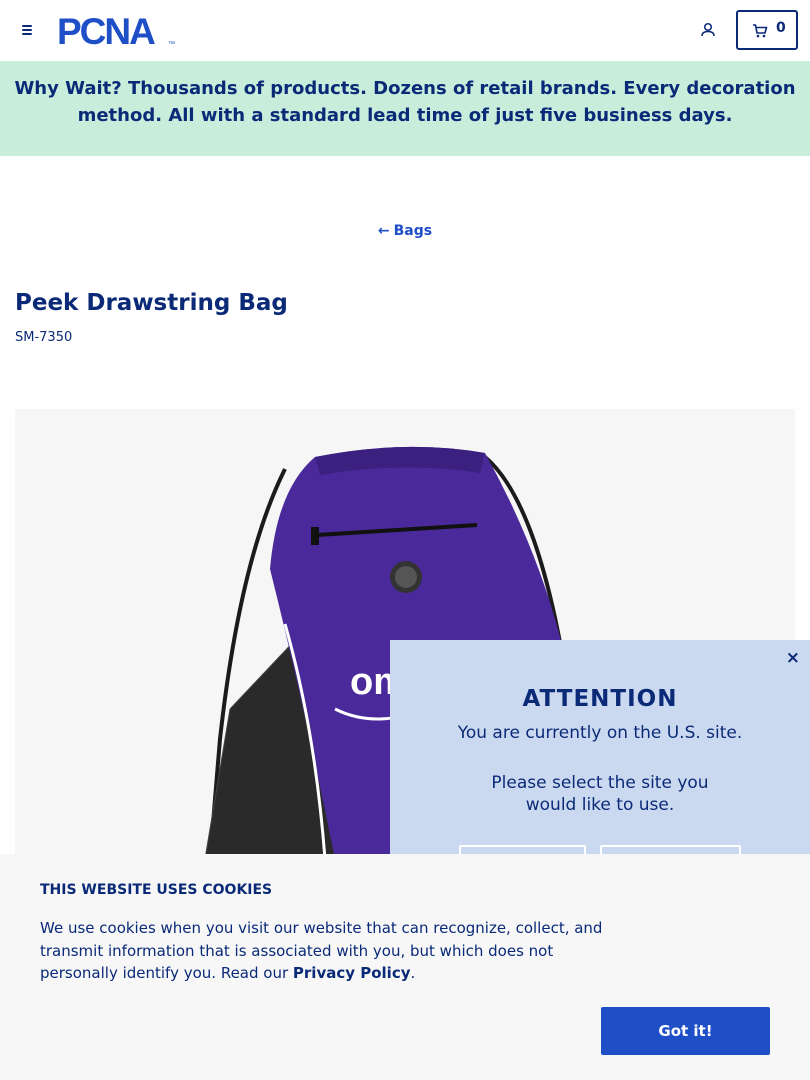 The width and height of the screenshot is (810, 1080). What do you see at coordinates (106, 30) in the screenshot?
I see `logo-text: PCNA` at bounding box center [106, 30].